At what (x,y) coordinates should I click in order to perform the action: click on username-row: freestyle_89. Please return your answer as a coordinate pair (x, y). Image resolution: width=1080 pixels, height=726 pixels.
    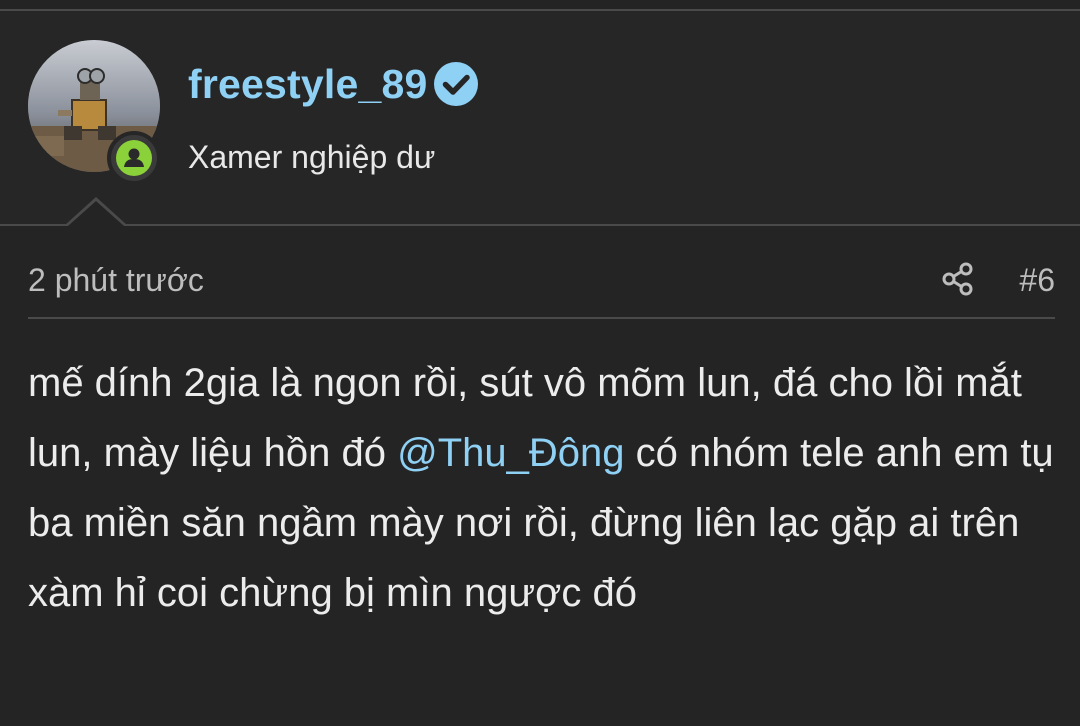
    Looking at the image, I should click on (333, 84).